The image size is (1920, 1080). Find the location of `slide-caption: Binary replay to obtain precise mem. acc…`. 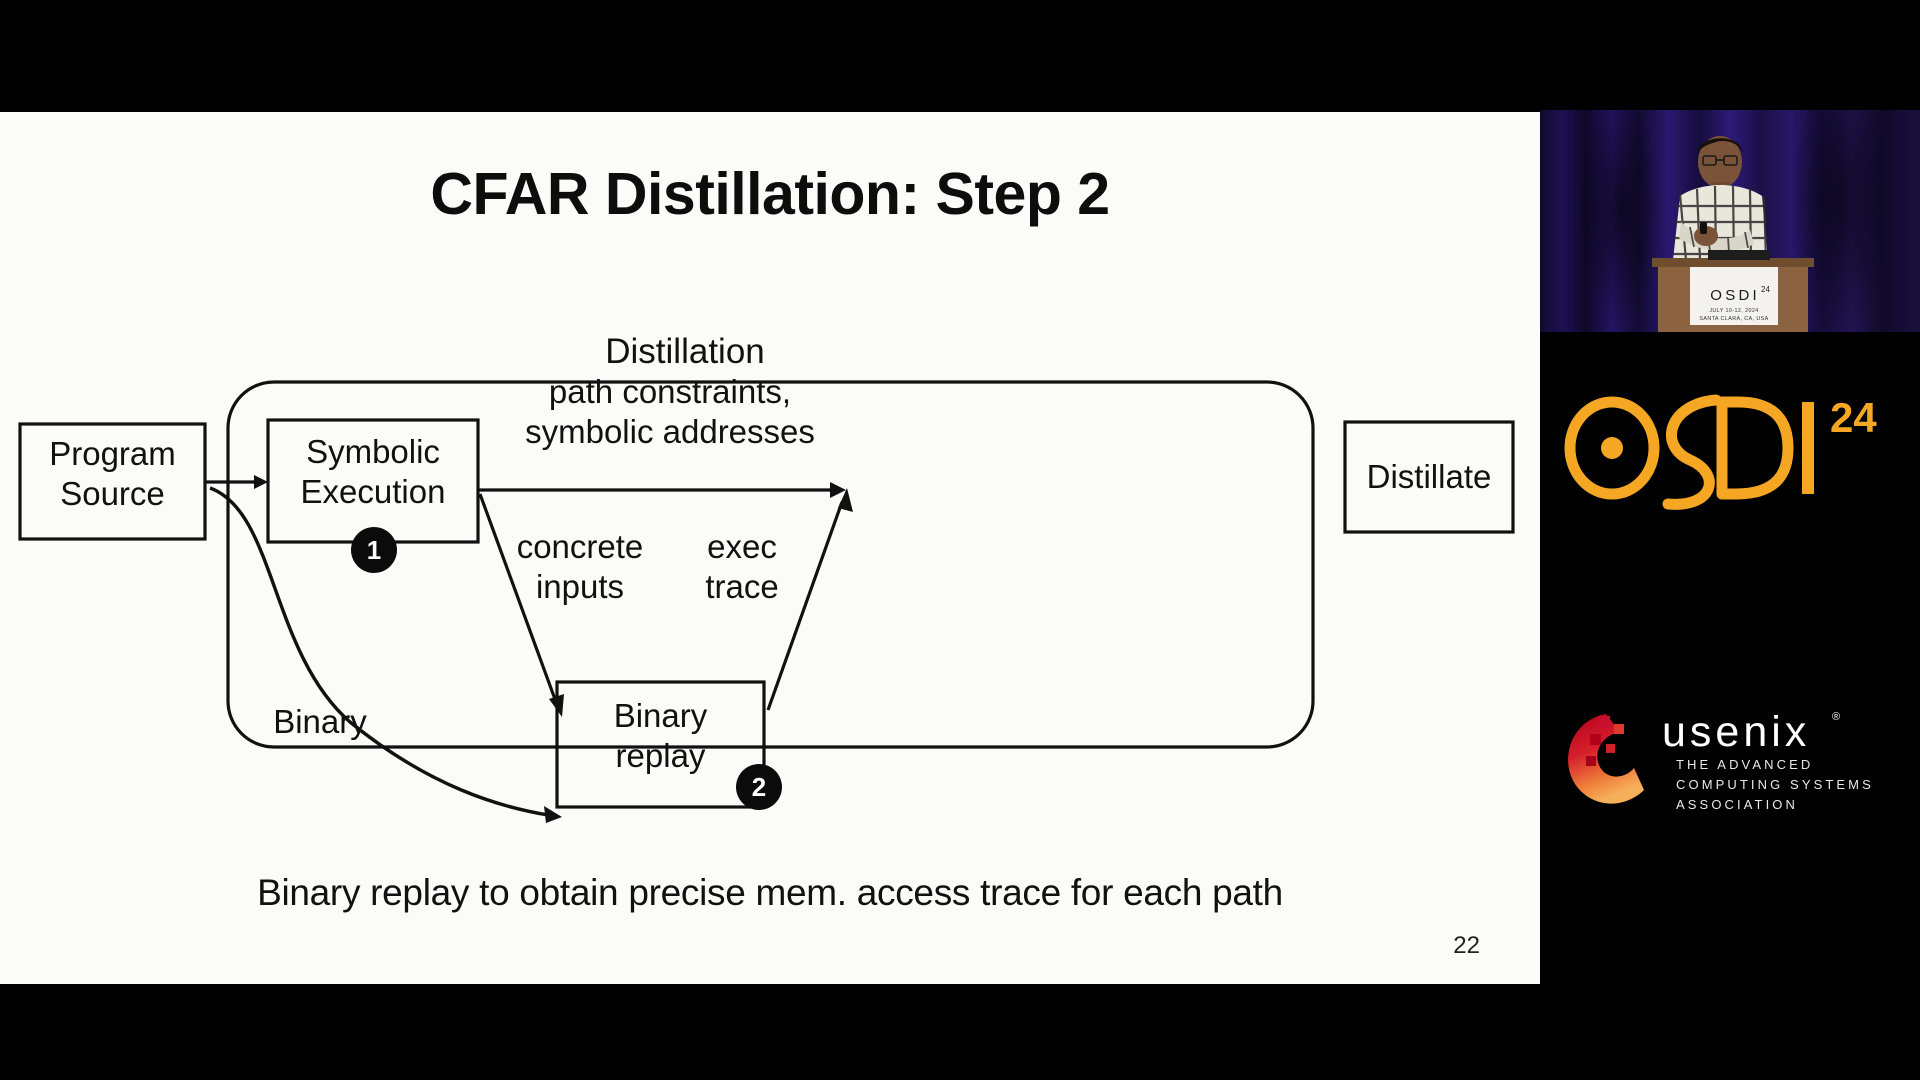

slide-caption: Binary replay to obtain precise mem. acc… is located at coordinates (770, 892).